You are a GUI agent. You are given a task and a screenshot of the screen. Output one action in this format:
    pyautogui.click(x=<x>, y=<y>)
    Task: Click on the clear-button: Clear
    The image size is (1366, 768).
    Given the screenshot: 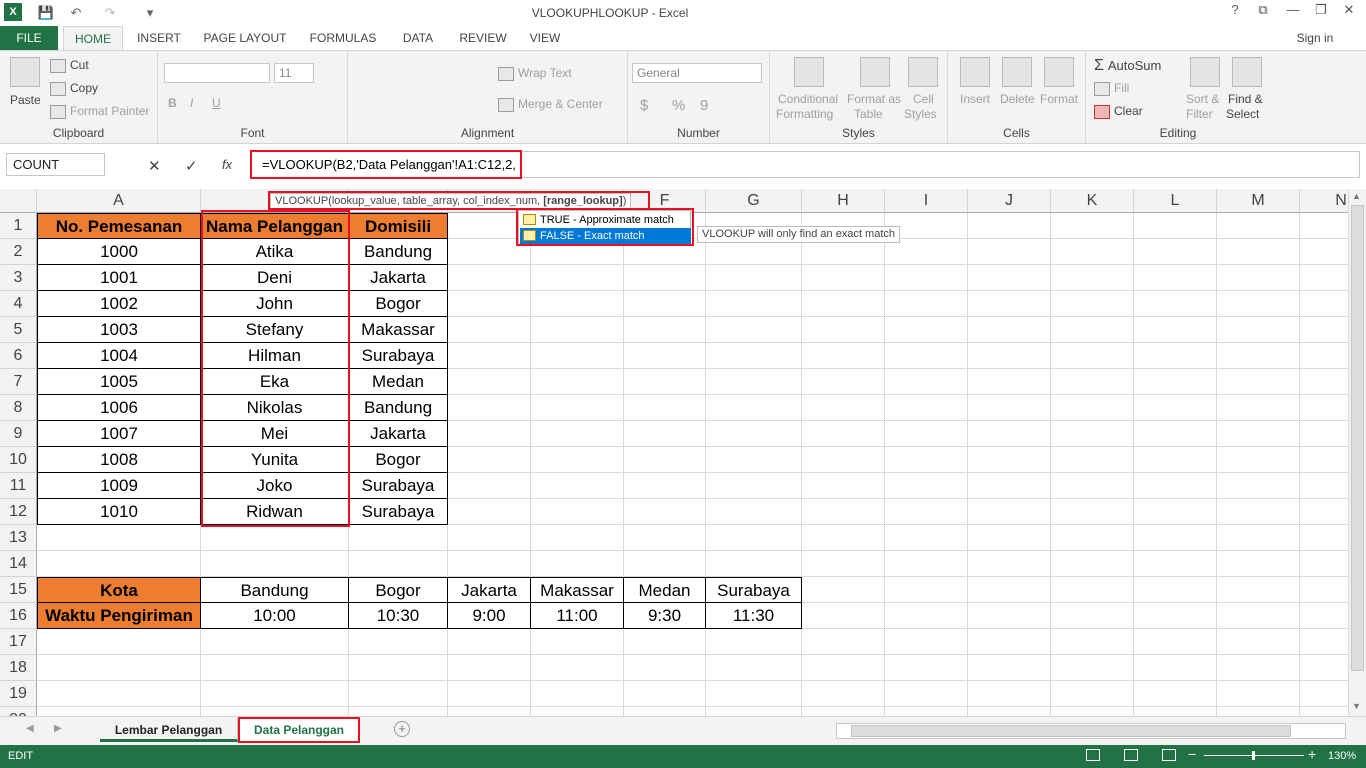 What is the action you would take?
    pyautogui.click(x=1118, y=111)
    